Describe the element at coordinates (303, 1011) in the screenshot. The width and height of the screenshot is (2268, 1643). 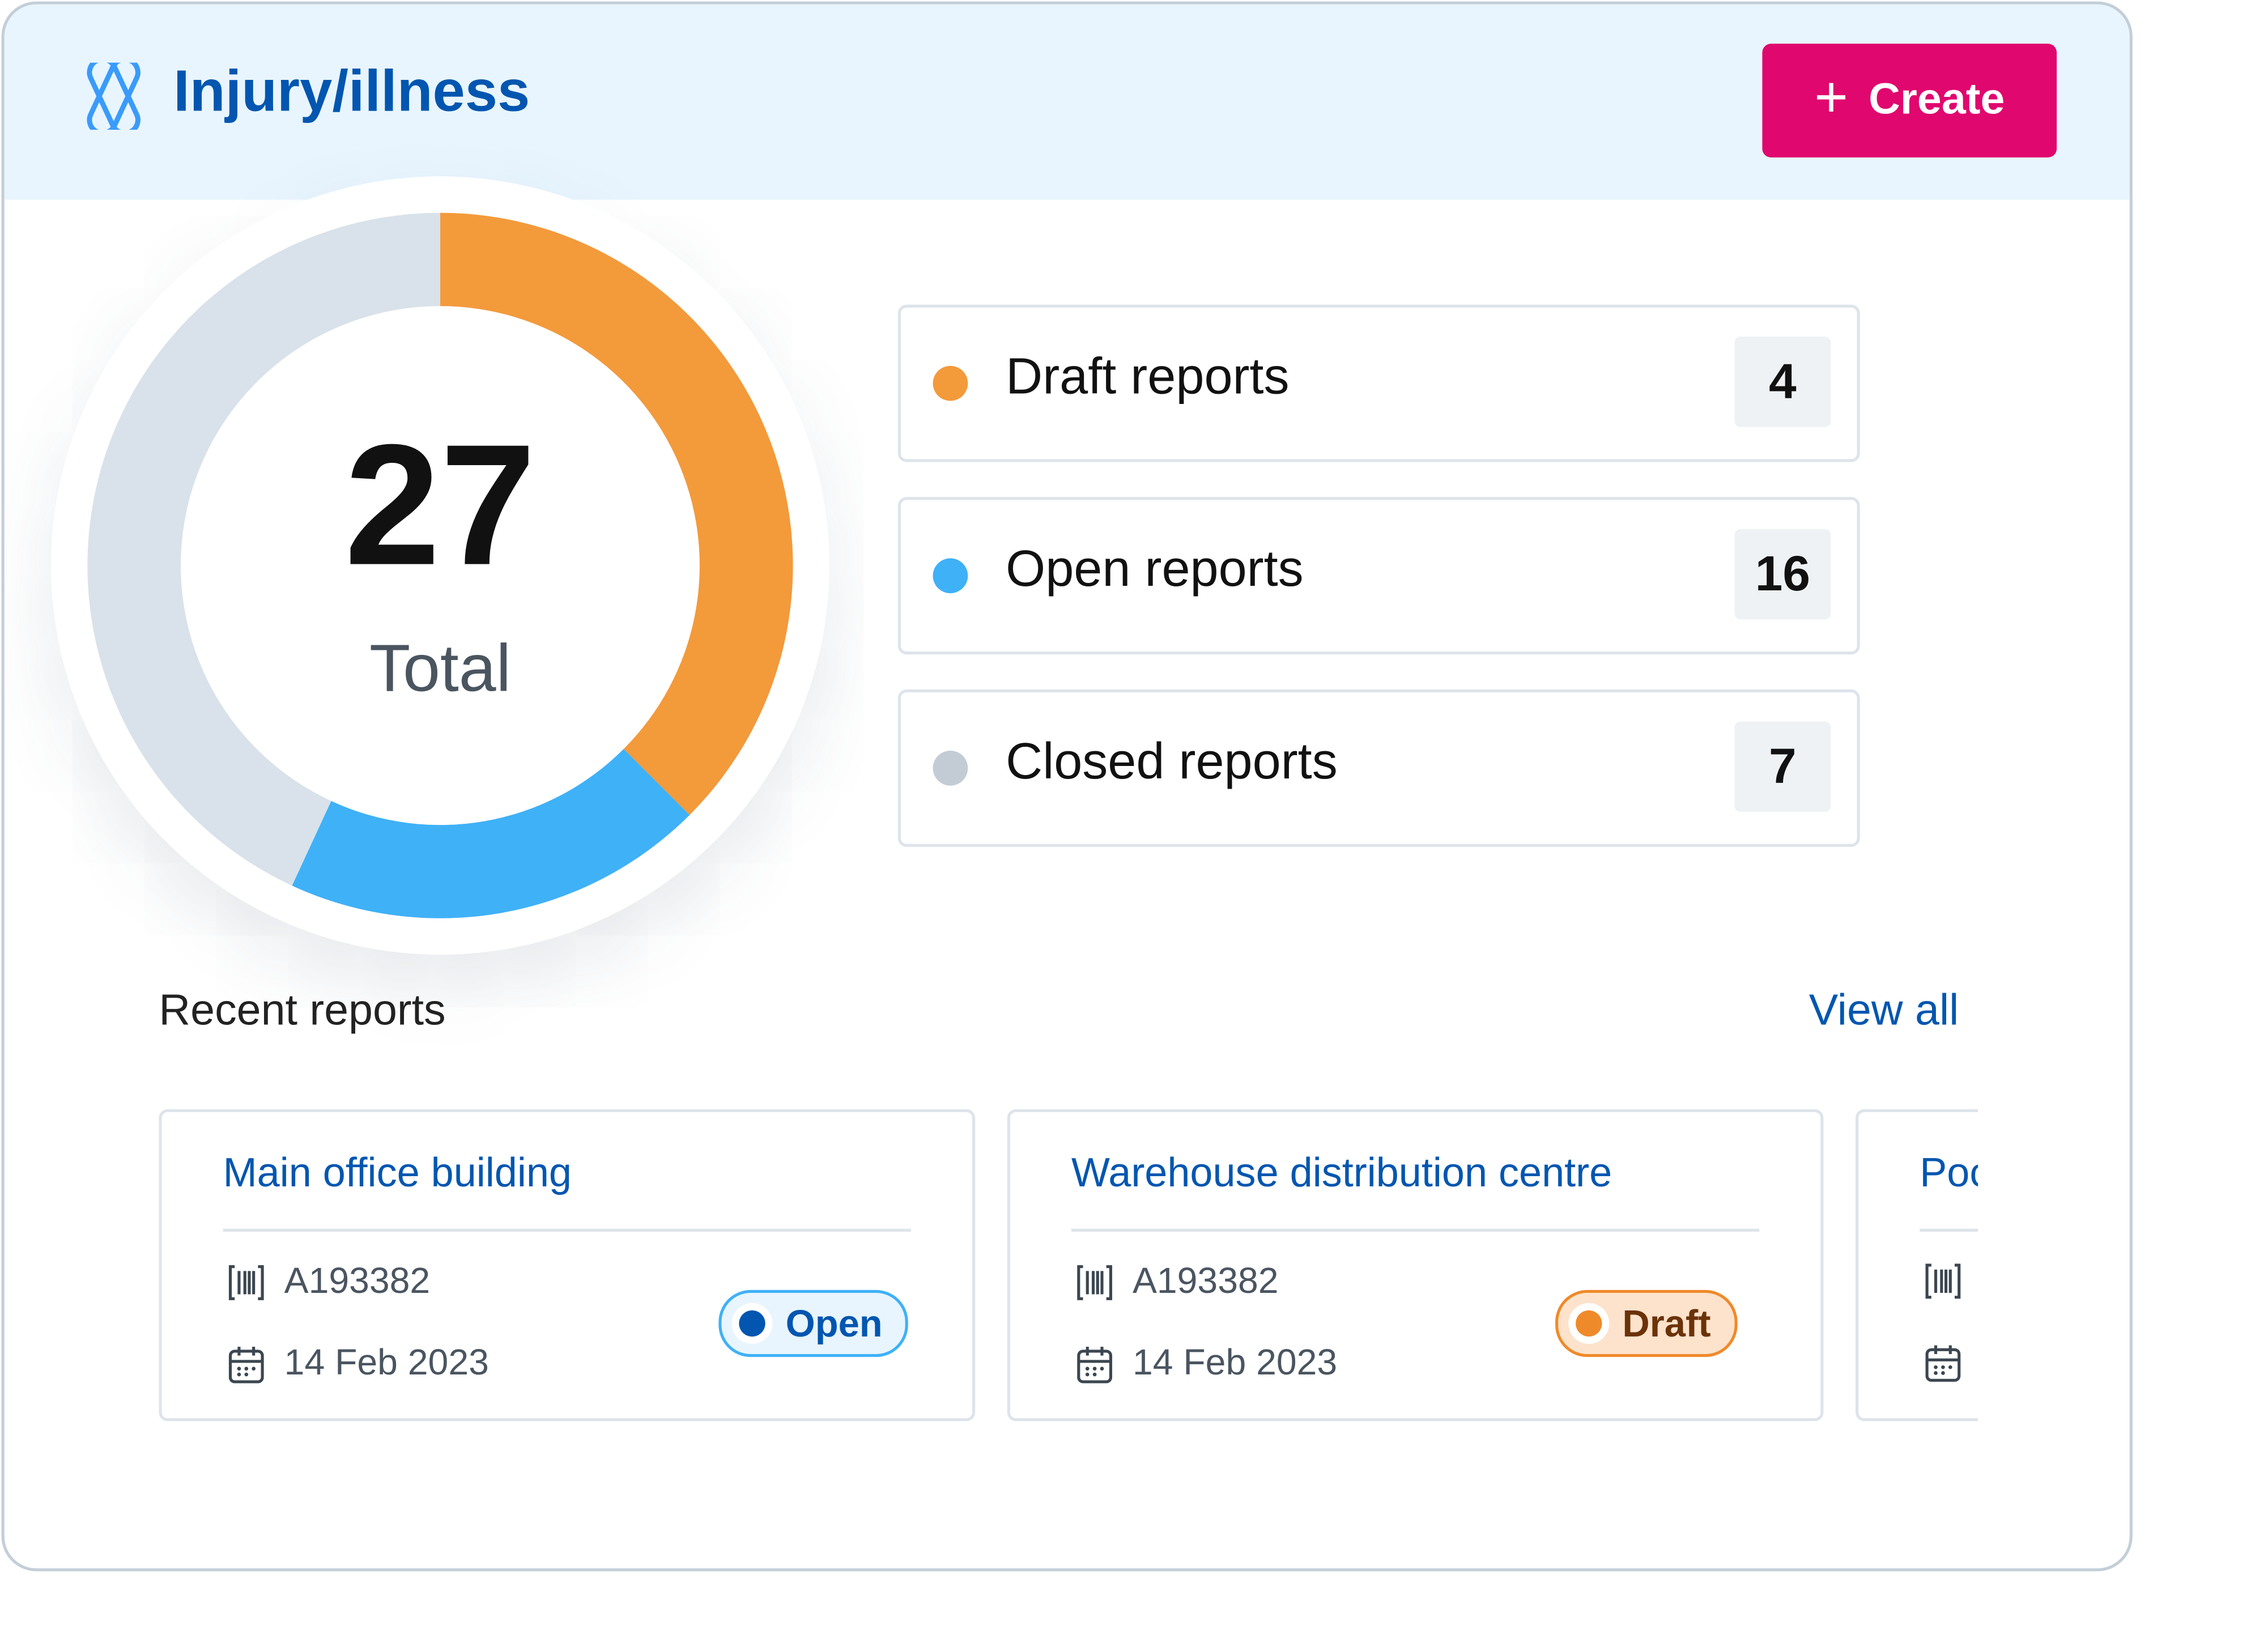
I see `recent-reports-heading: Recent reports` at that location.